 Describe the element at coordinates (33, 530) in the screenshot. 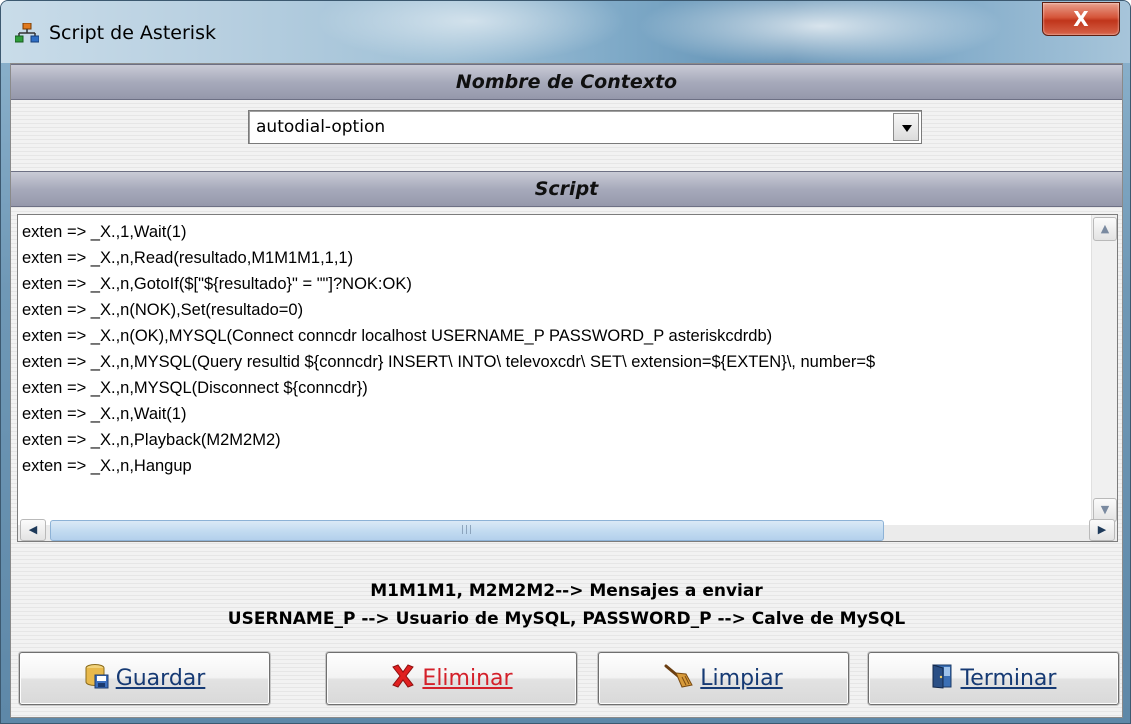

I see `scroll-left-icon: ◀` at that location.